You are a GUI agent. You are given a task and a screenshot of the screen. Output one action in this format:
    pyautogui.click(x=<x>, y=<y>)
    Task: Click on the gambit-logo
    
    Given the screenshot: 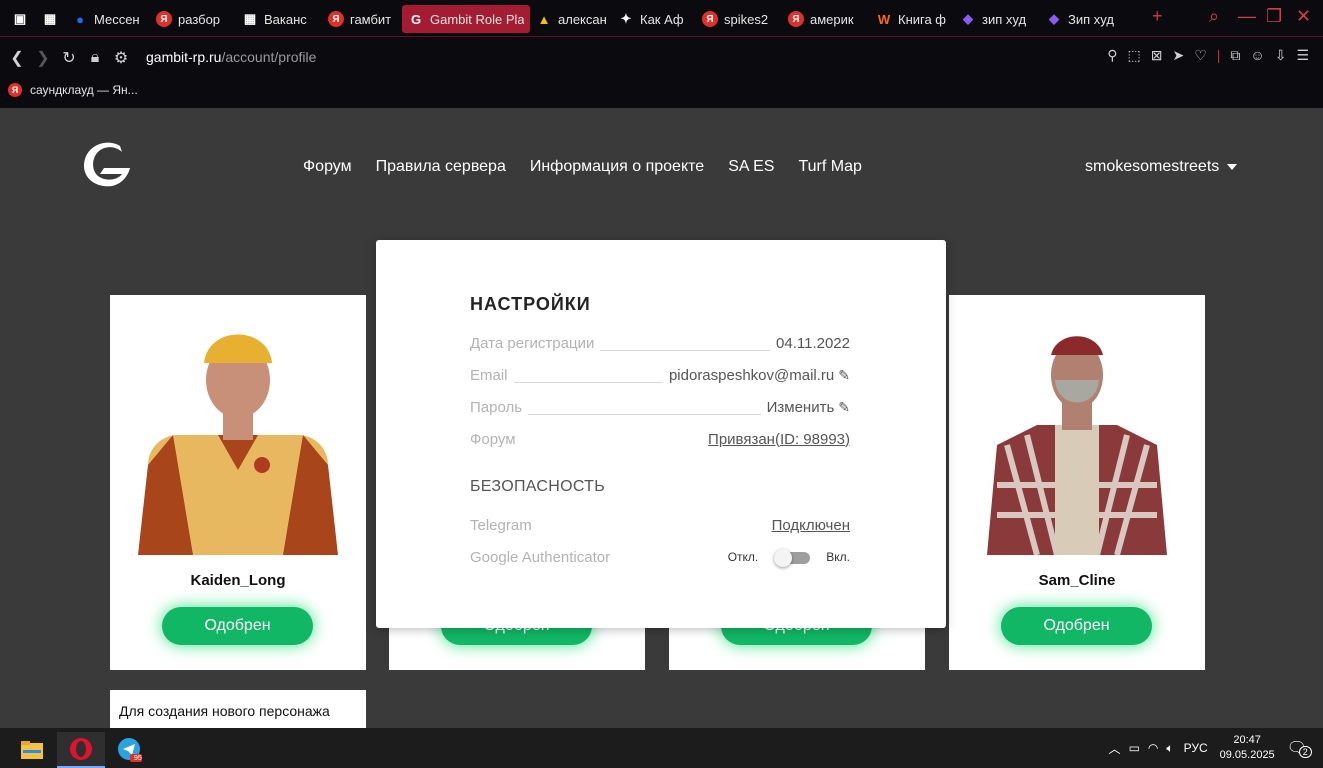 What is the action you would take?
    pyautogui.click(x=108, y=164)
    